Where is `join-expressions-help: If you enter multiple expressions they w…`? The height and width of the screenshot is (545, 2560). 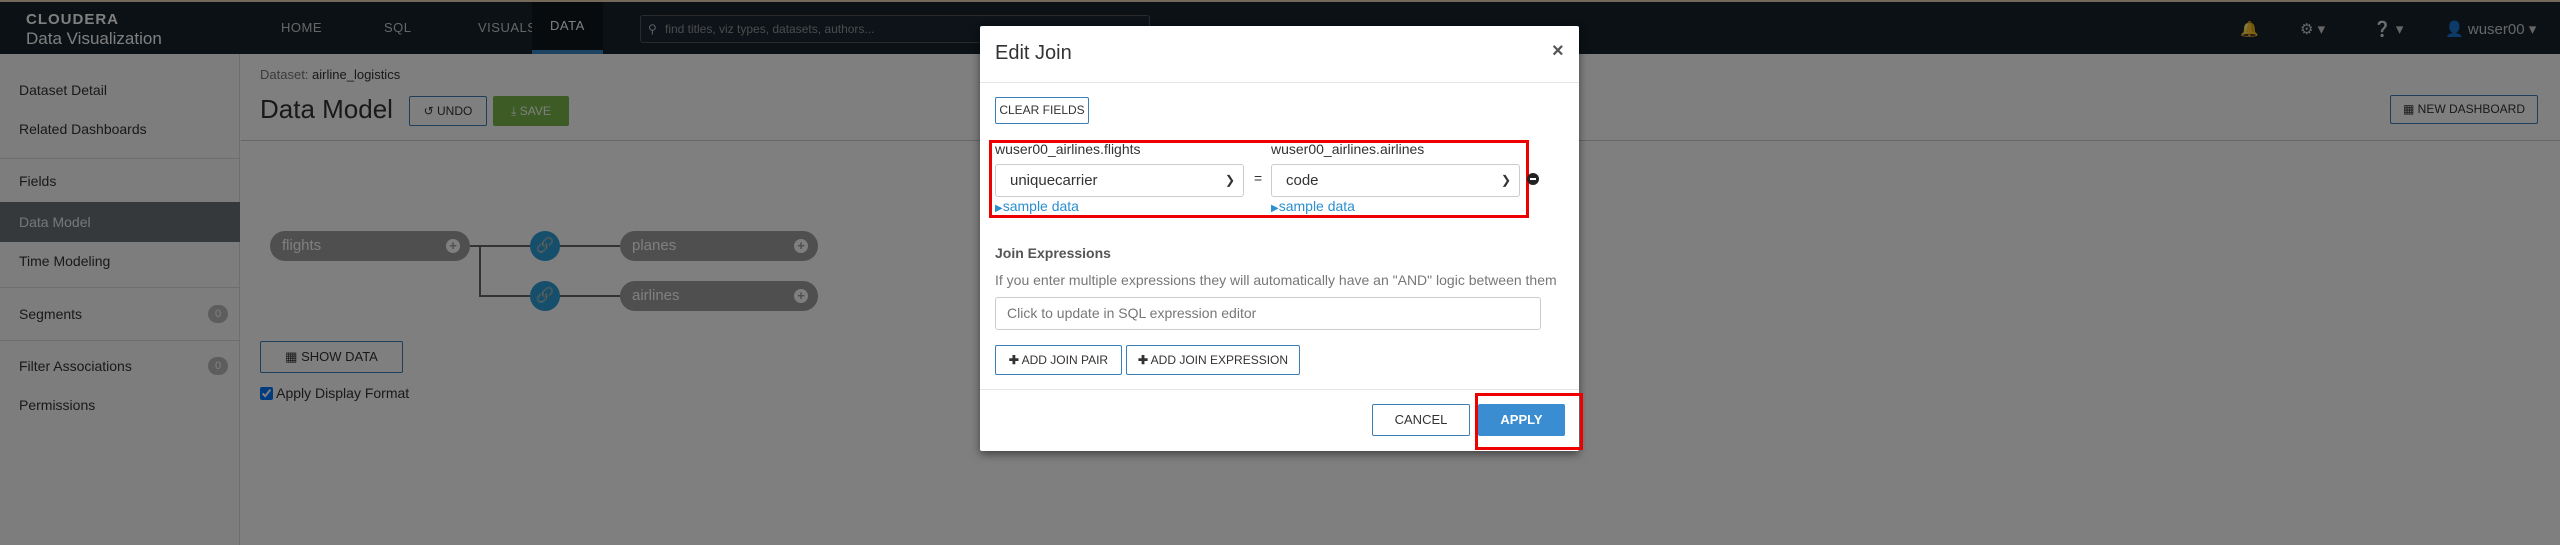
join-expressions-help: If you enter multiple expressions they w… is located at coordinates (1276, 280).